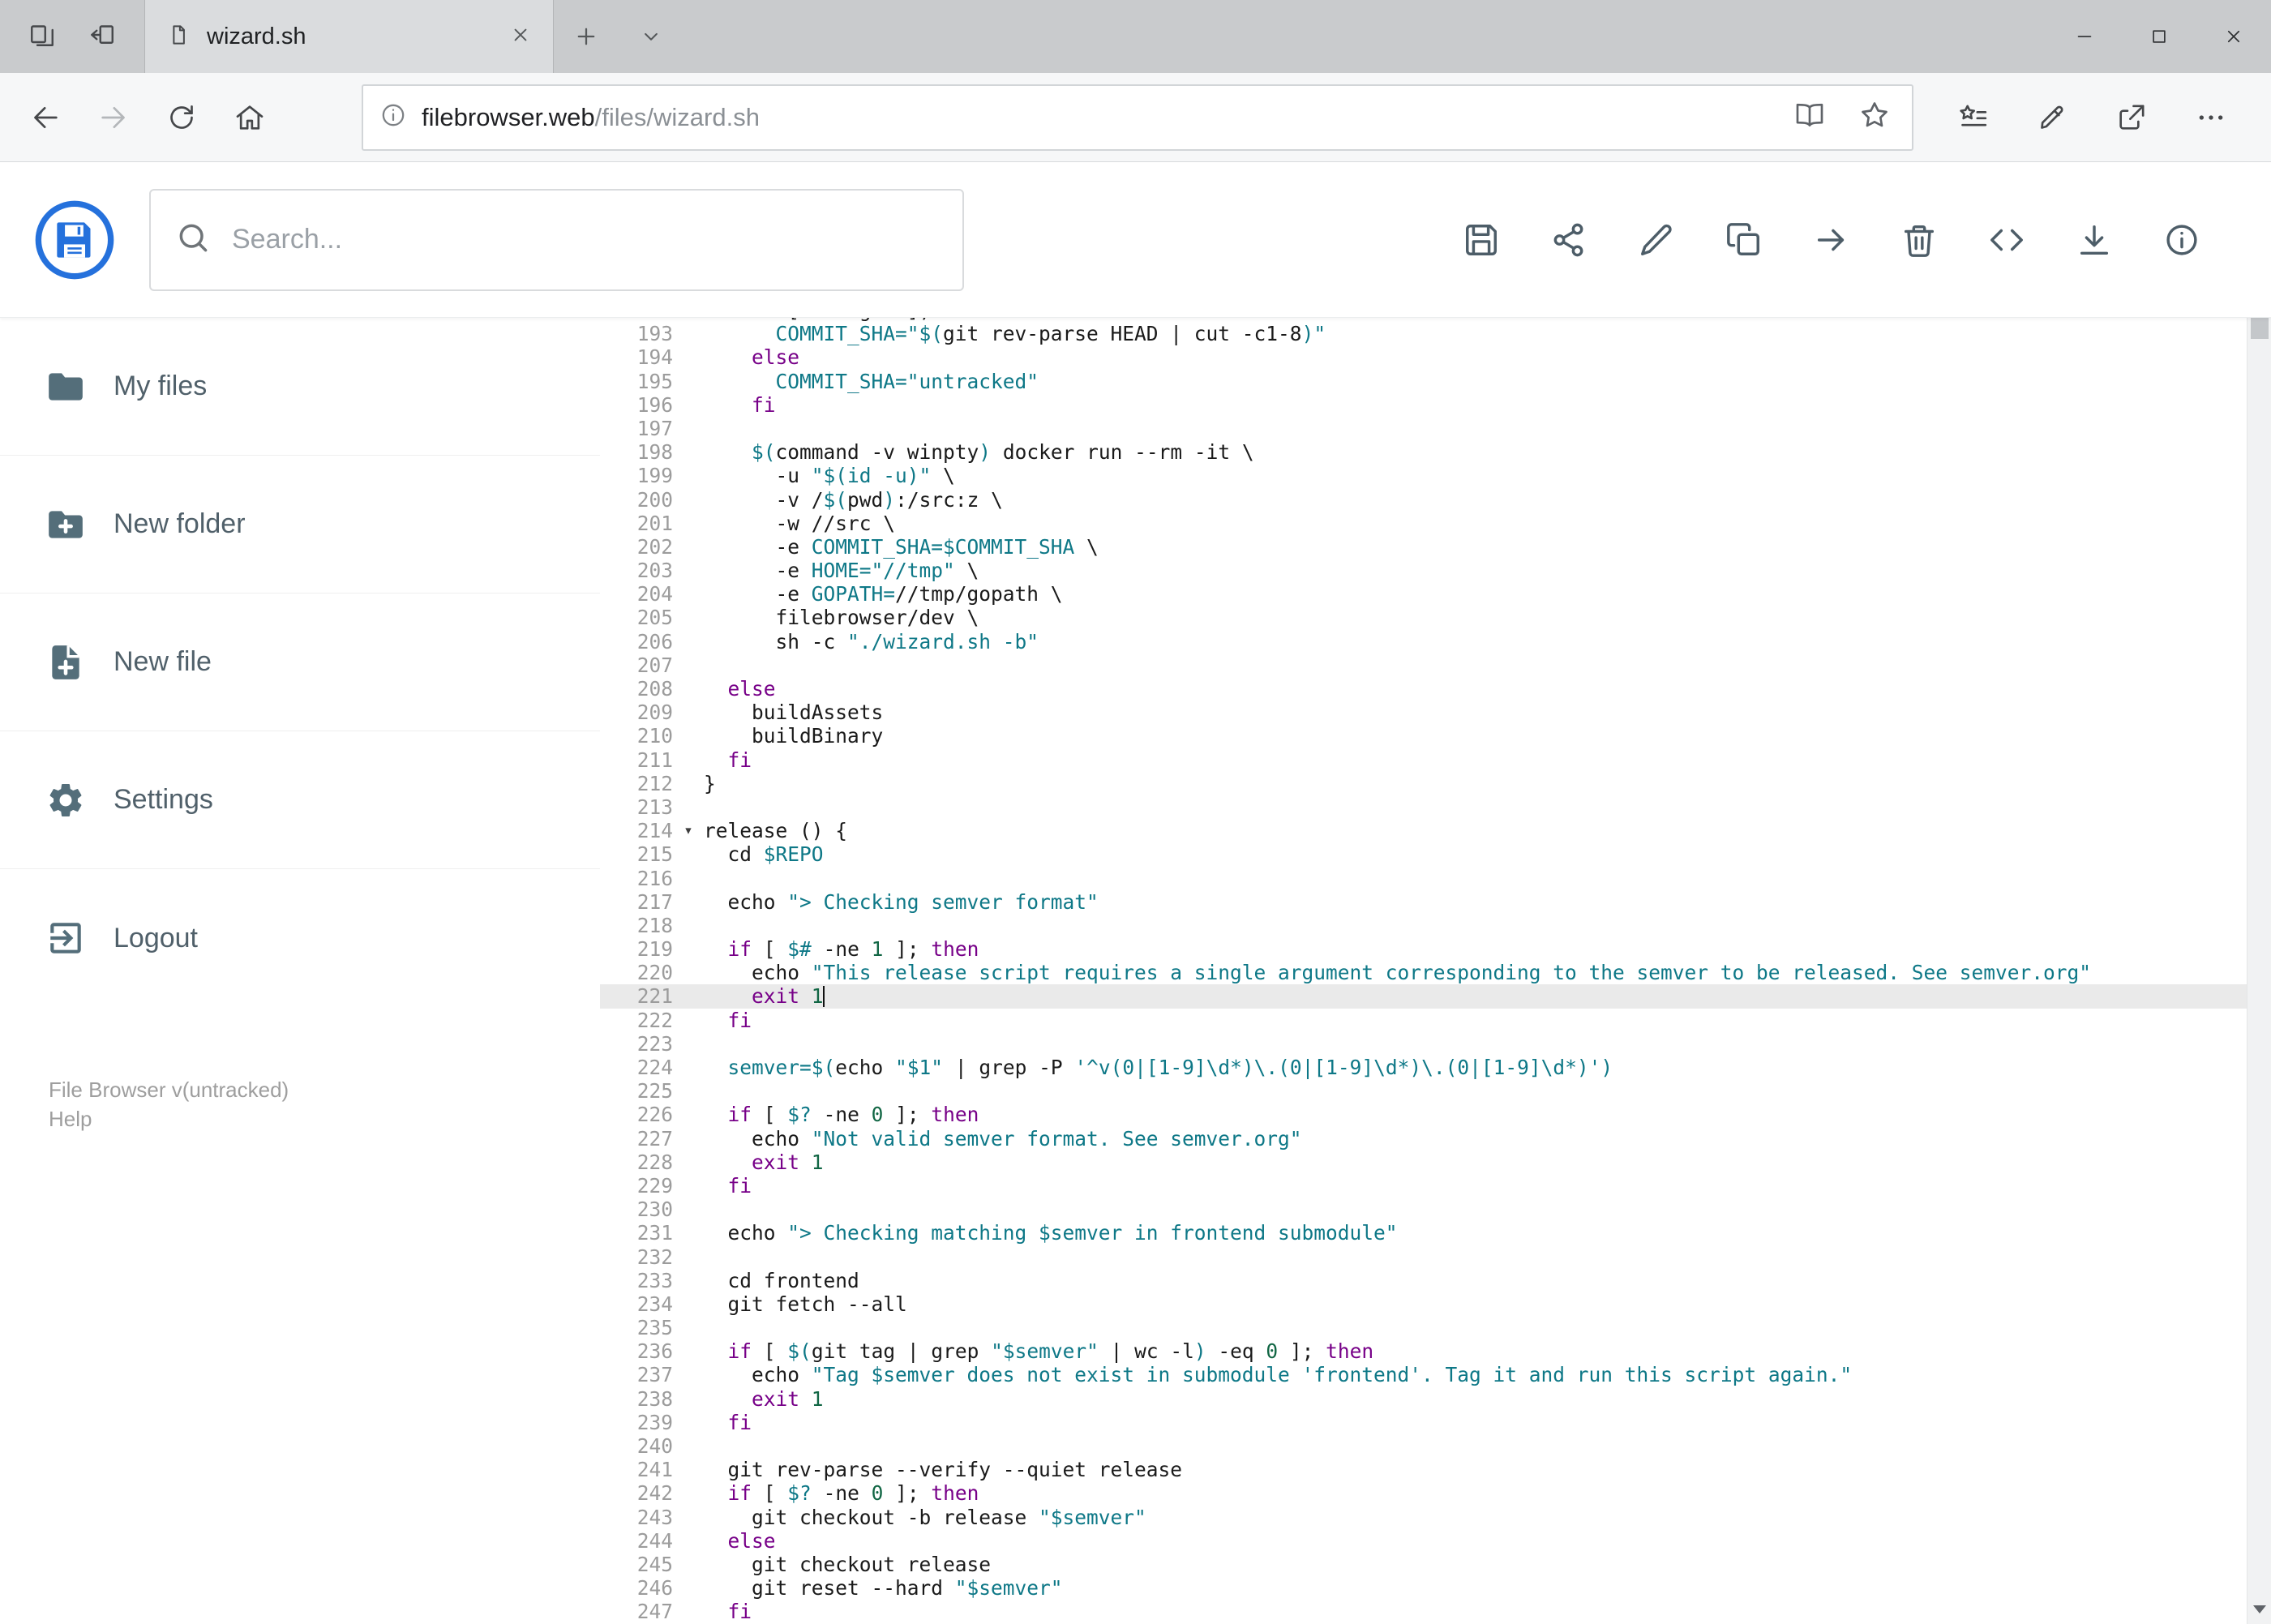  Describe the element at coordinates (1423, 594) in the screenshot. I see `code-line: 204 -e GOPATH=//tmp/gopath \` at that location.